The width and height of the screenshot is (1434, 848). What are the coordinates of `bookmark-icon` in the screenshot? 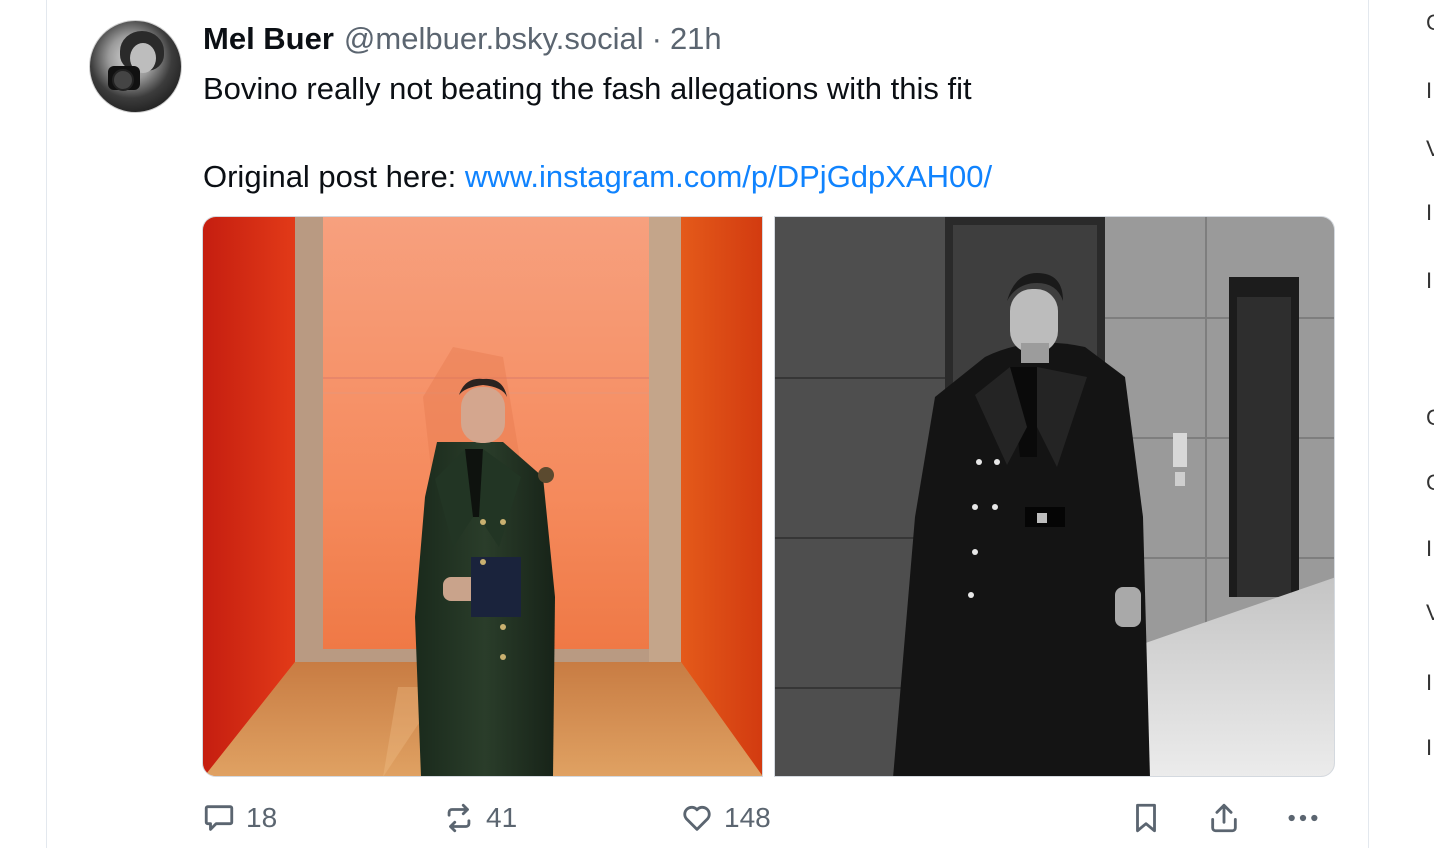 It's located at (1146, 818).